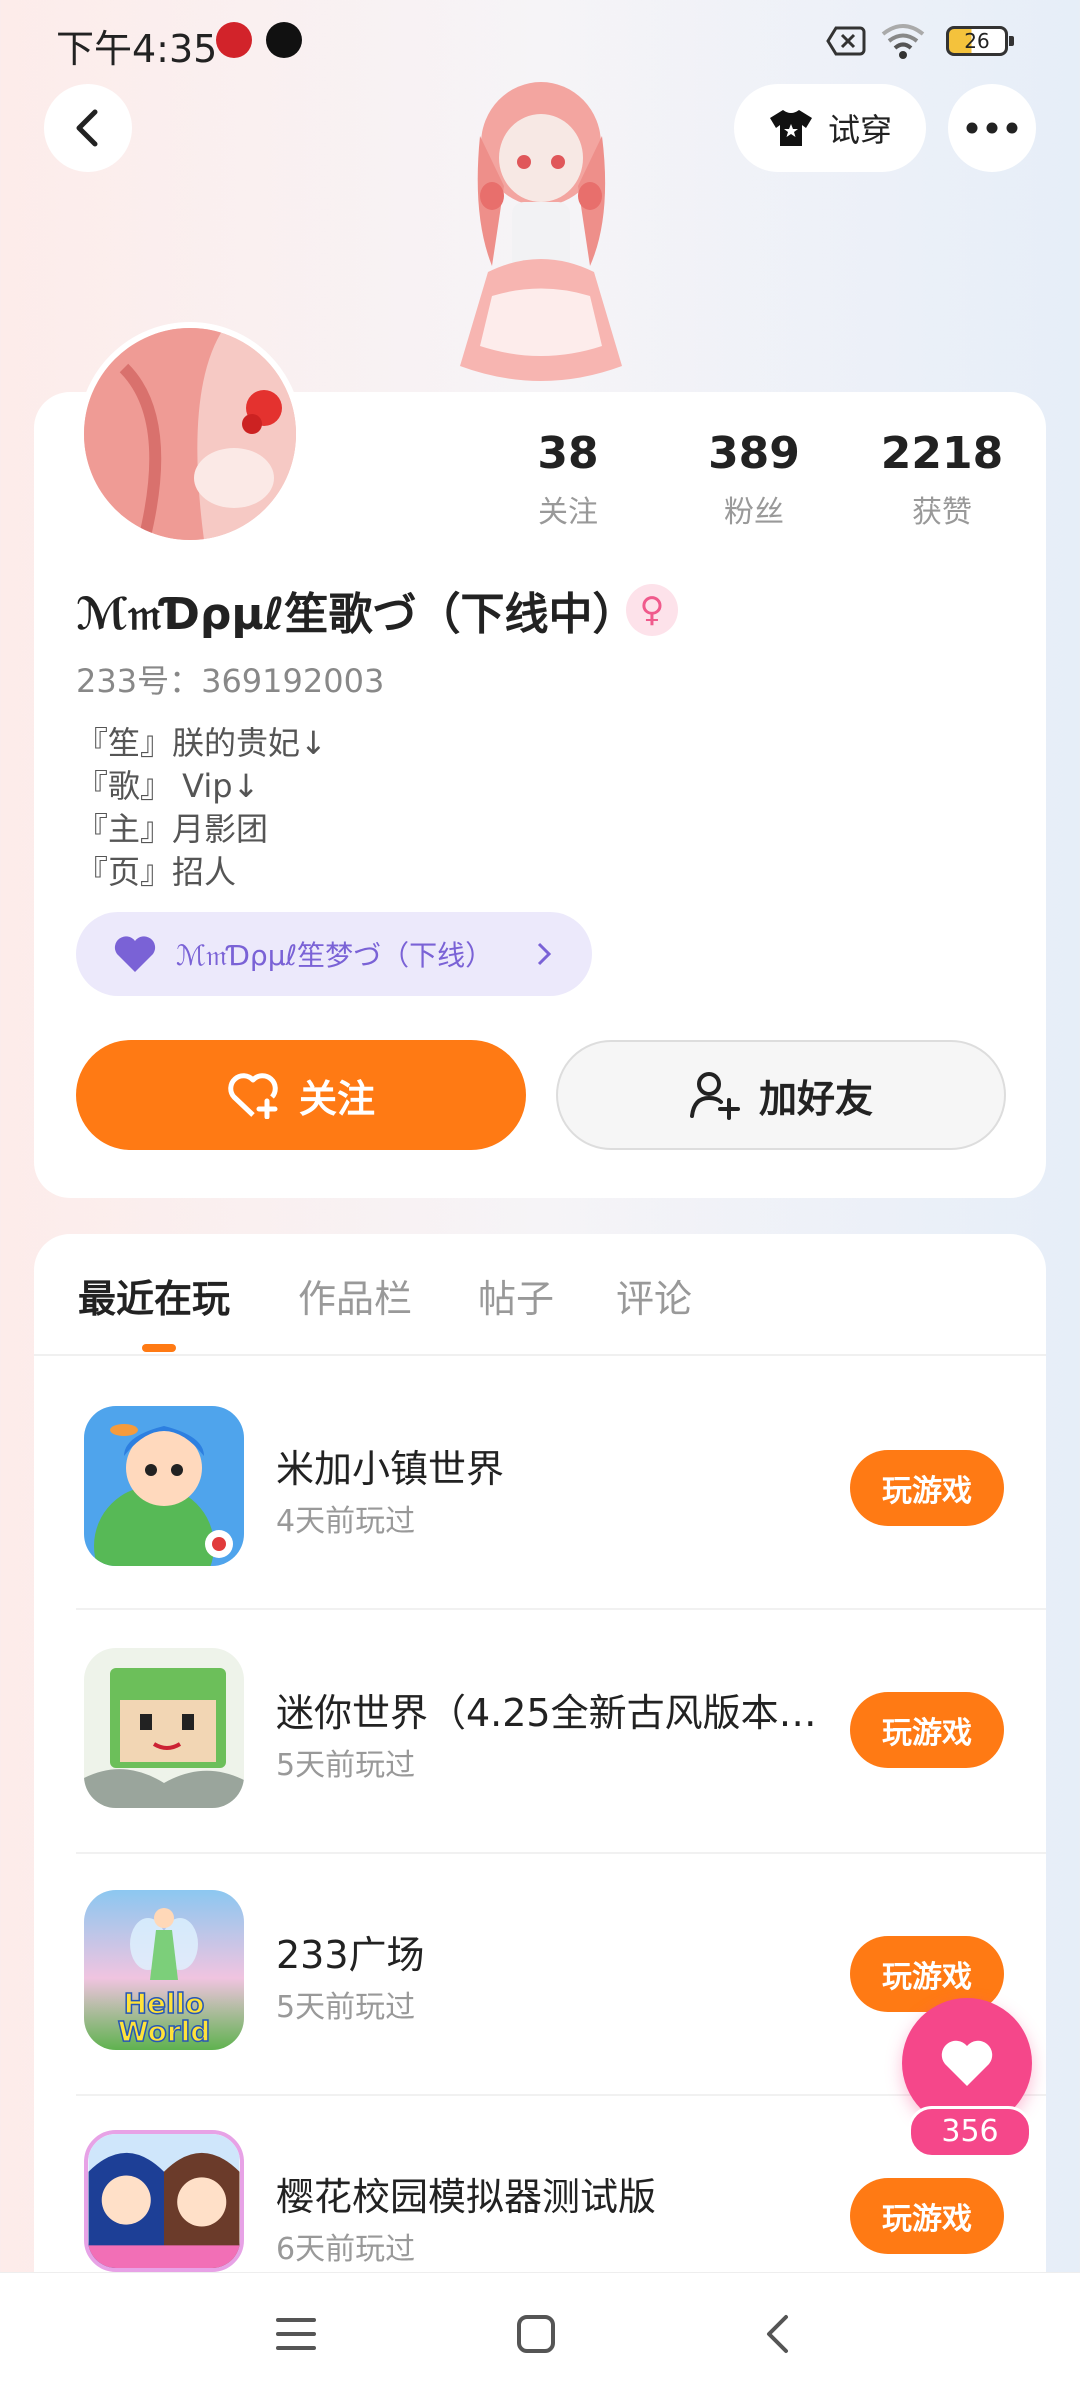 The width and height of the screenshot is (1080, 2401). I want to click on game-title: 樱花校园模拟器测试版, so click(466, 2197).